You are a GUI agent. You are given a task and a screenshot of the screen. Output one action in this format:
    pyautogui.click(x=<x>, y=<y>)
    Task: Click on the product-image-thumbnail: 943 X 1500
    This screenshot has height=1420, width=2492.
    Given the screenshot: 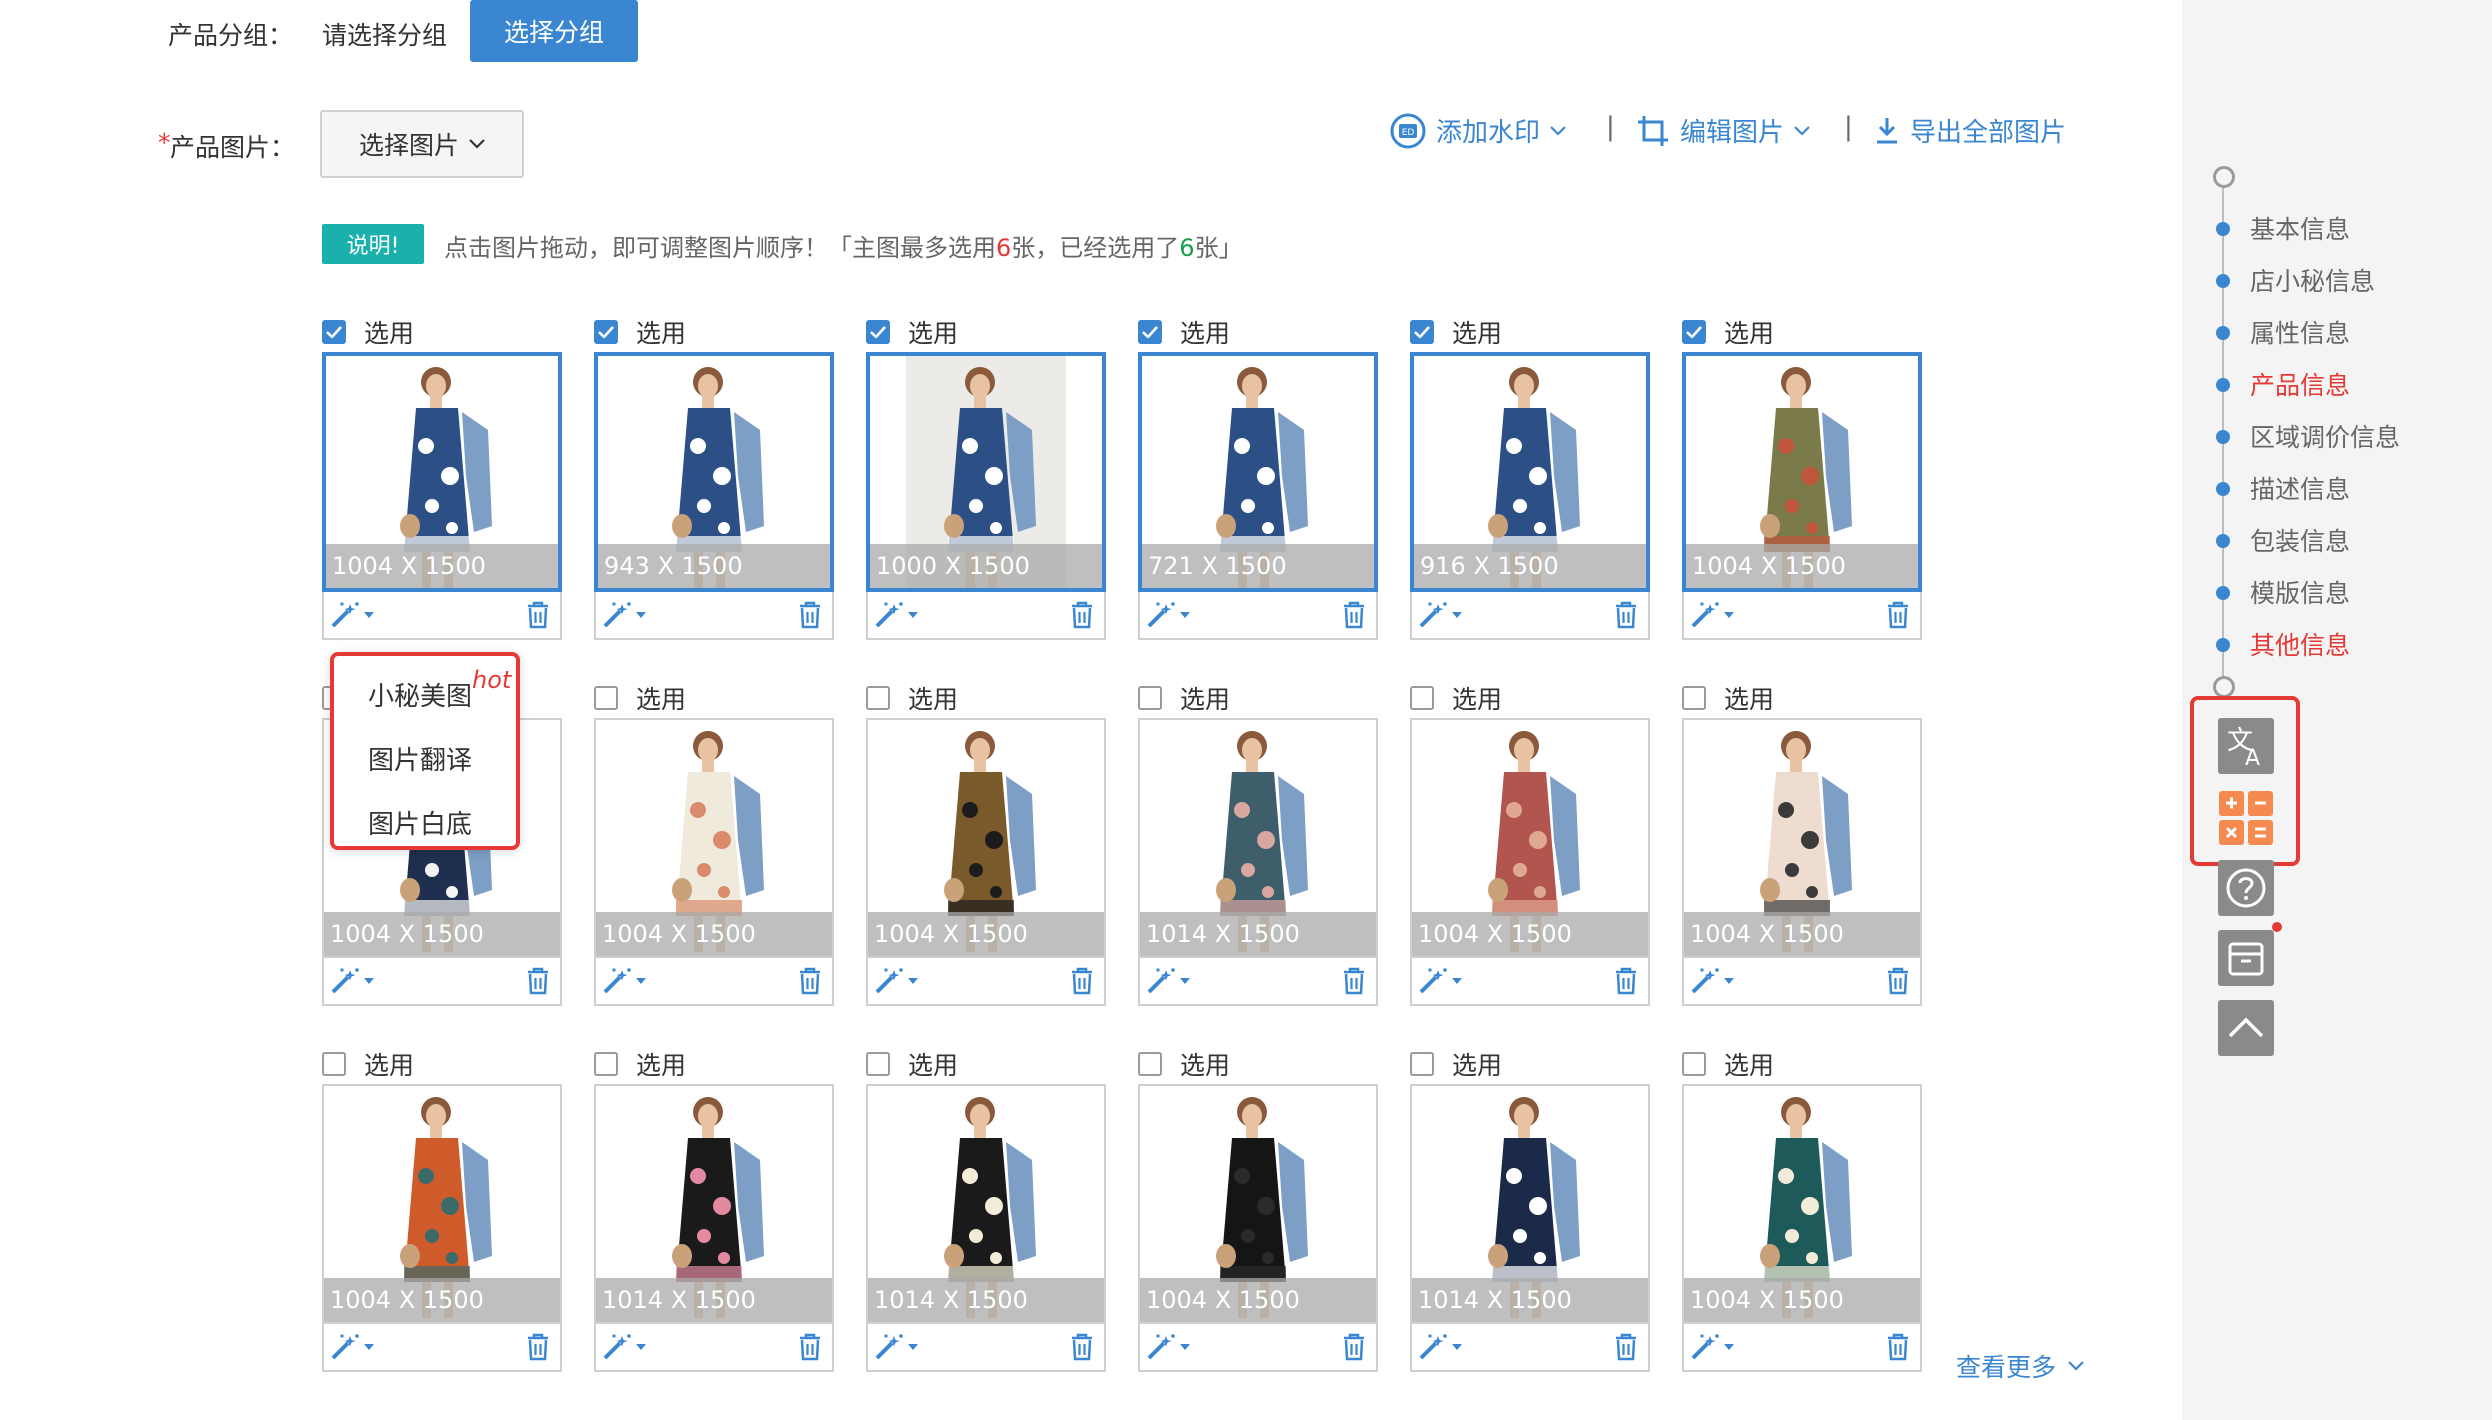 What is the action you would take?
    pyautogui.click(x=714, y=472)
    